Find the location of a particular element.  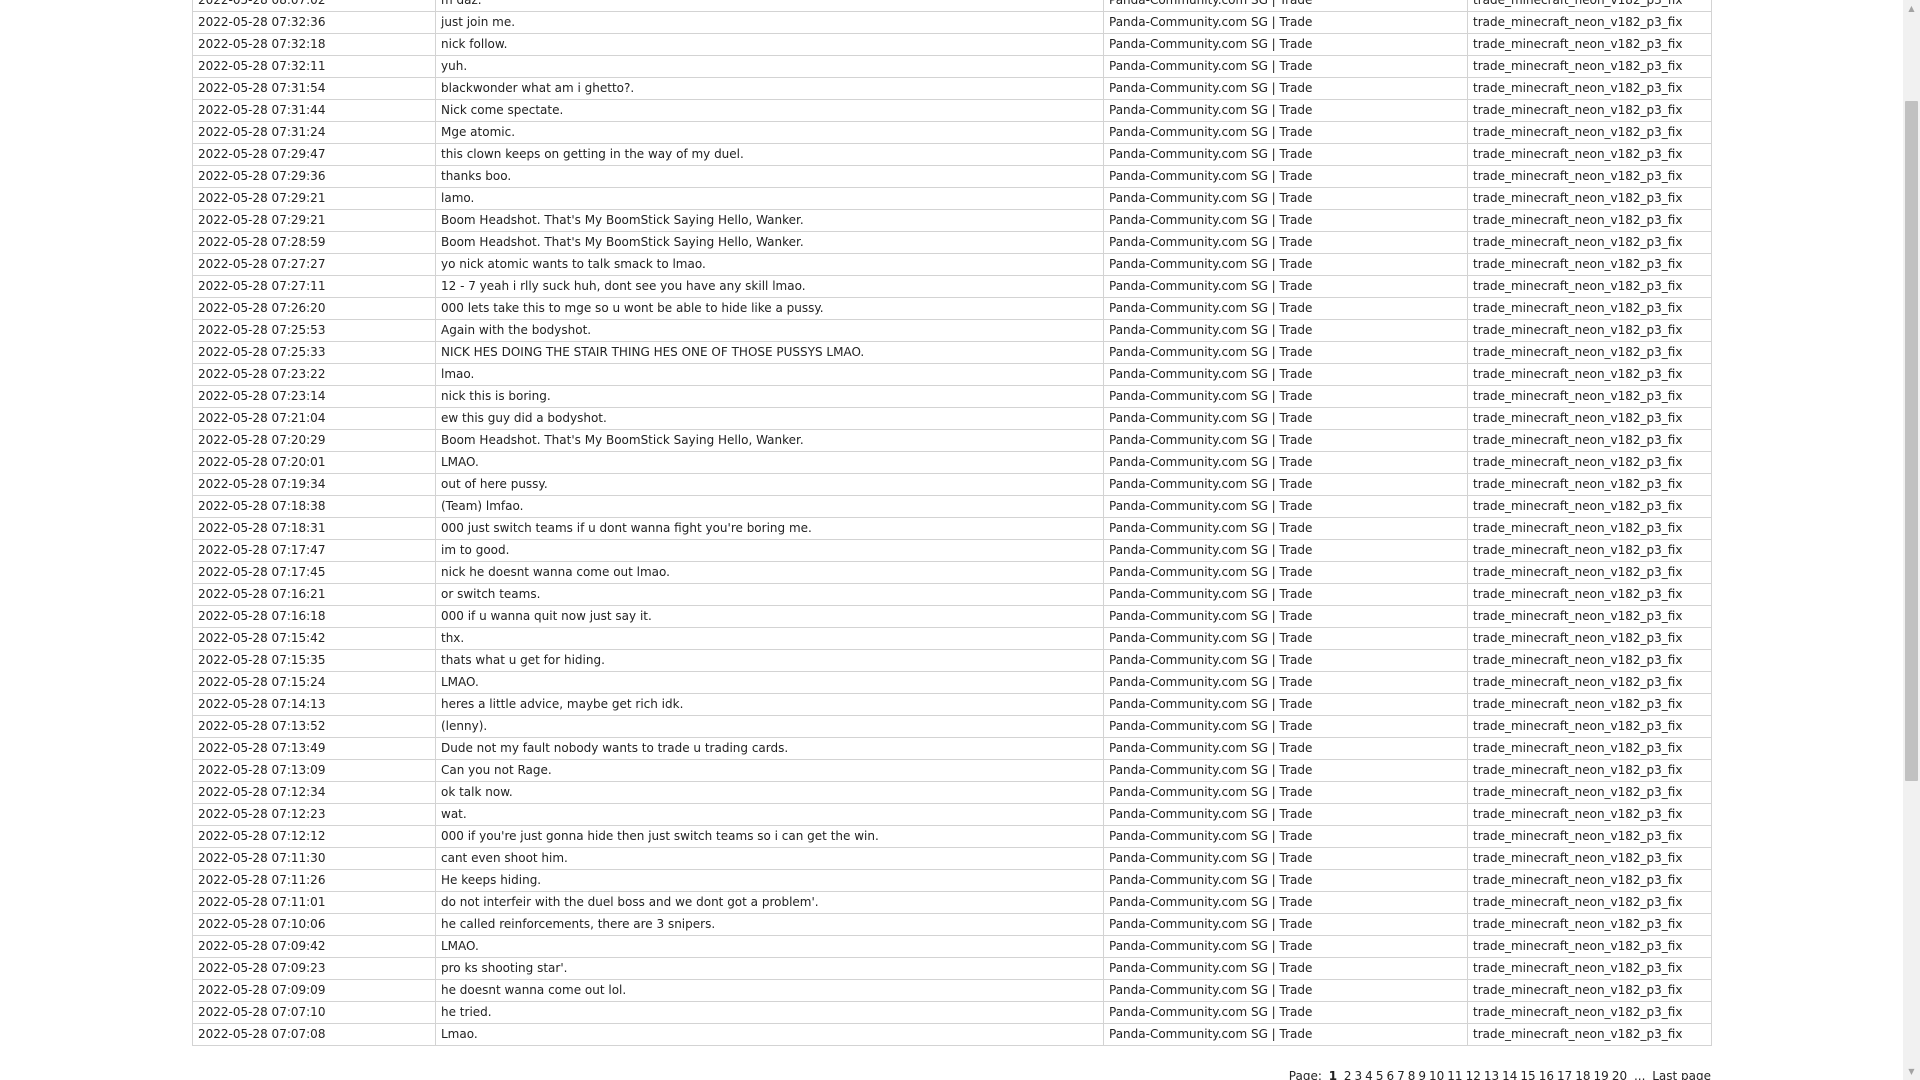

cell-time: 2022-05-28 07:09:23 is located at coordinates (314, 968).